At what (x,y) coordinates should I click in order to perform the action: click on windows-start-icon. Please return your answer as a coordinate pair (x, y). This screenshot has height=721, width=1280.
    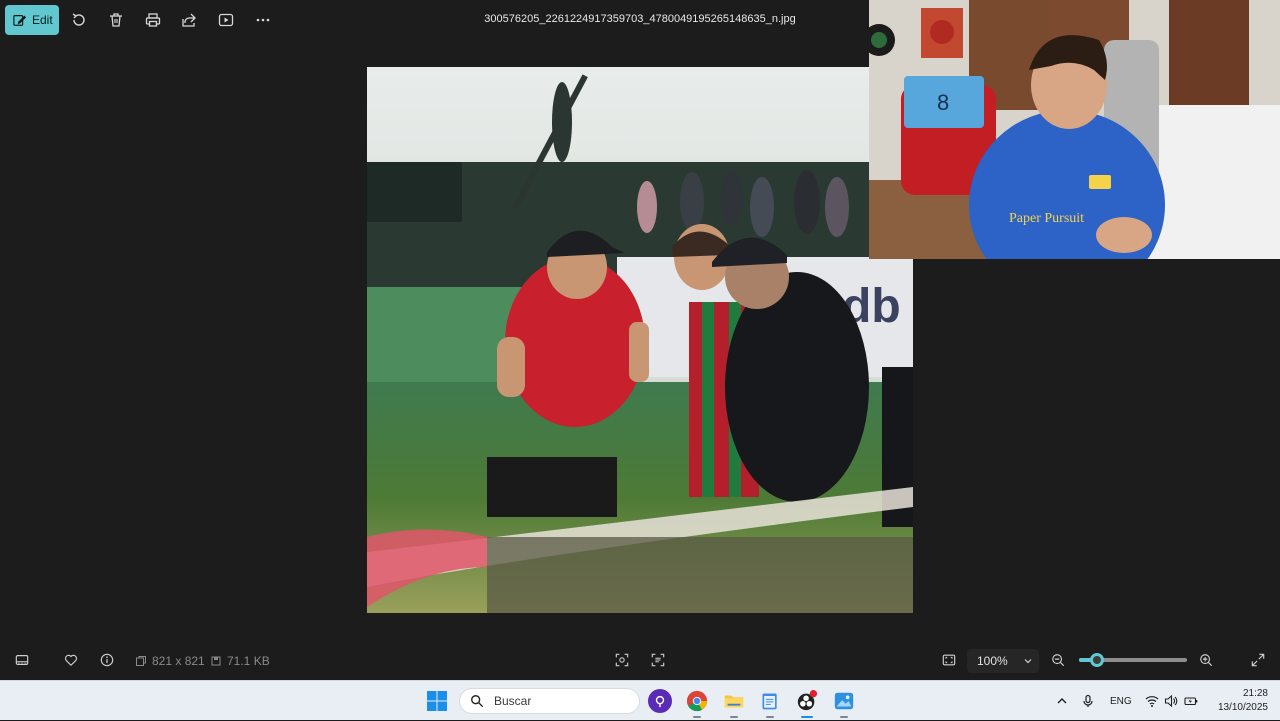
    Looking at the image, I should click on (437, 701).